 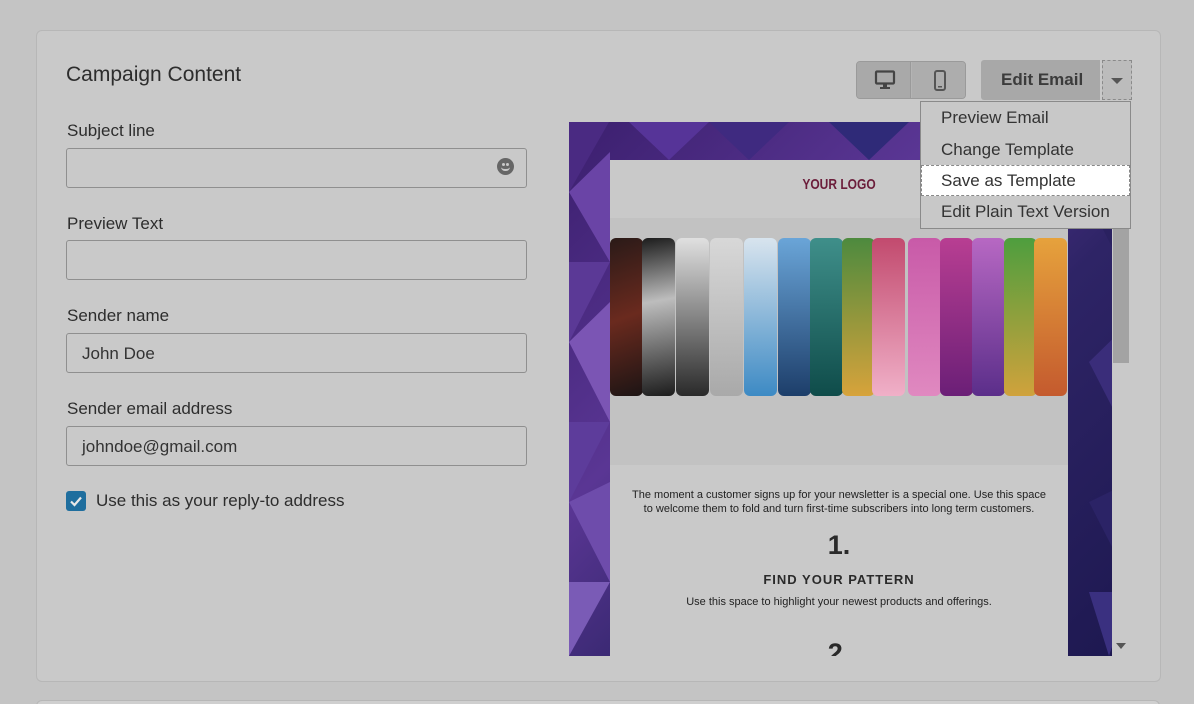 I want to click on desktop-icon, so click(x=885, y=79).